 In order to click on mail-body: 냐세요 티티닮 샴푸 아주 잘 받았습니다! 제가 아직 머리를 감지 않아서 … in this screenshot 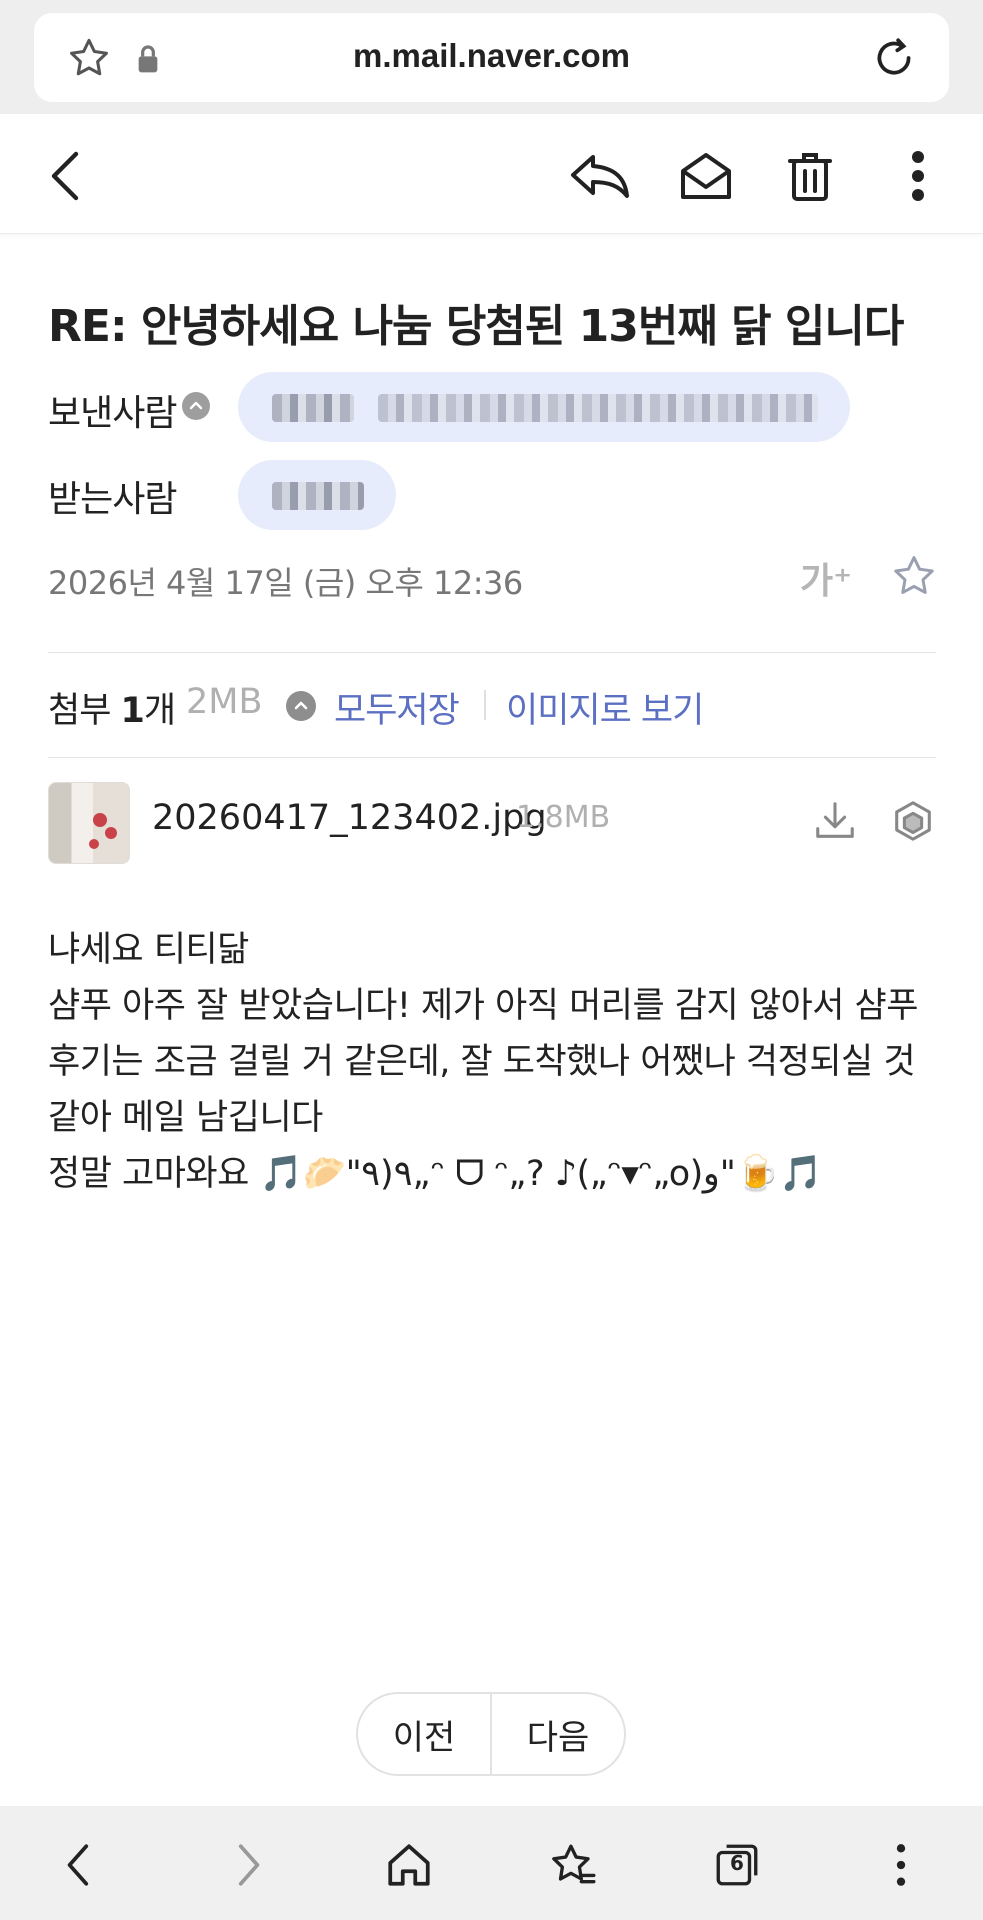, I will do `click(493, 1062)`.